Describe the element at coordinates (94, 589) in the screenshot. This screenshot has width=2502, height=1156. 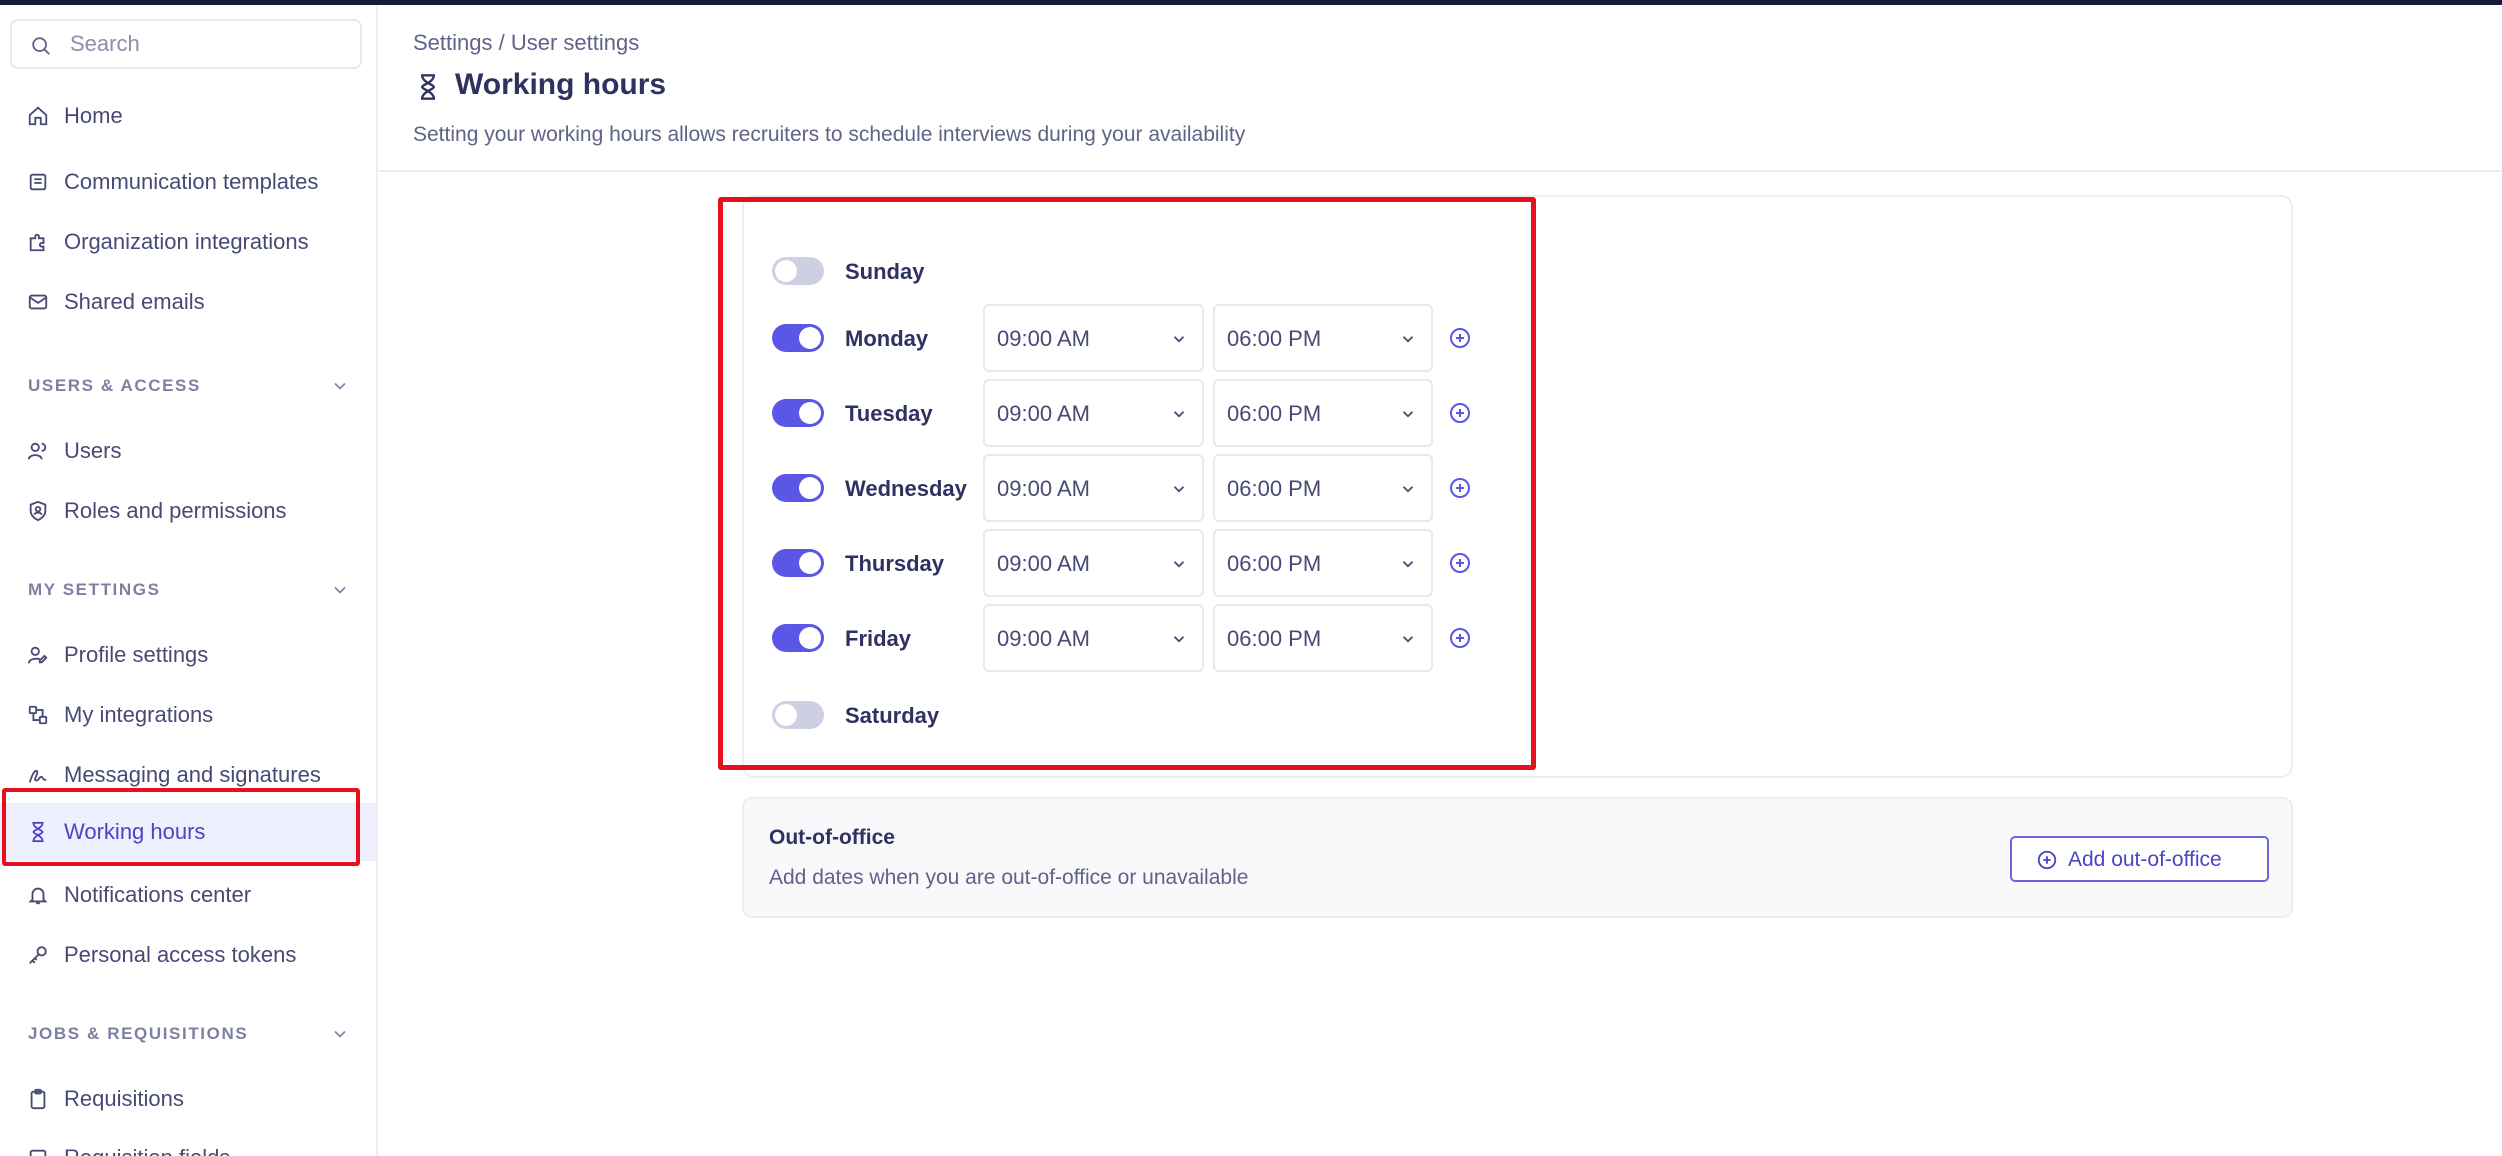
I see `section-label: MY SETTINGS` at that location.